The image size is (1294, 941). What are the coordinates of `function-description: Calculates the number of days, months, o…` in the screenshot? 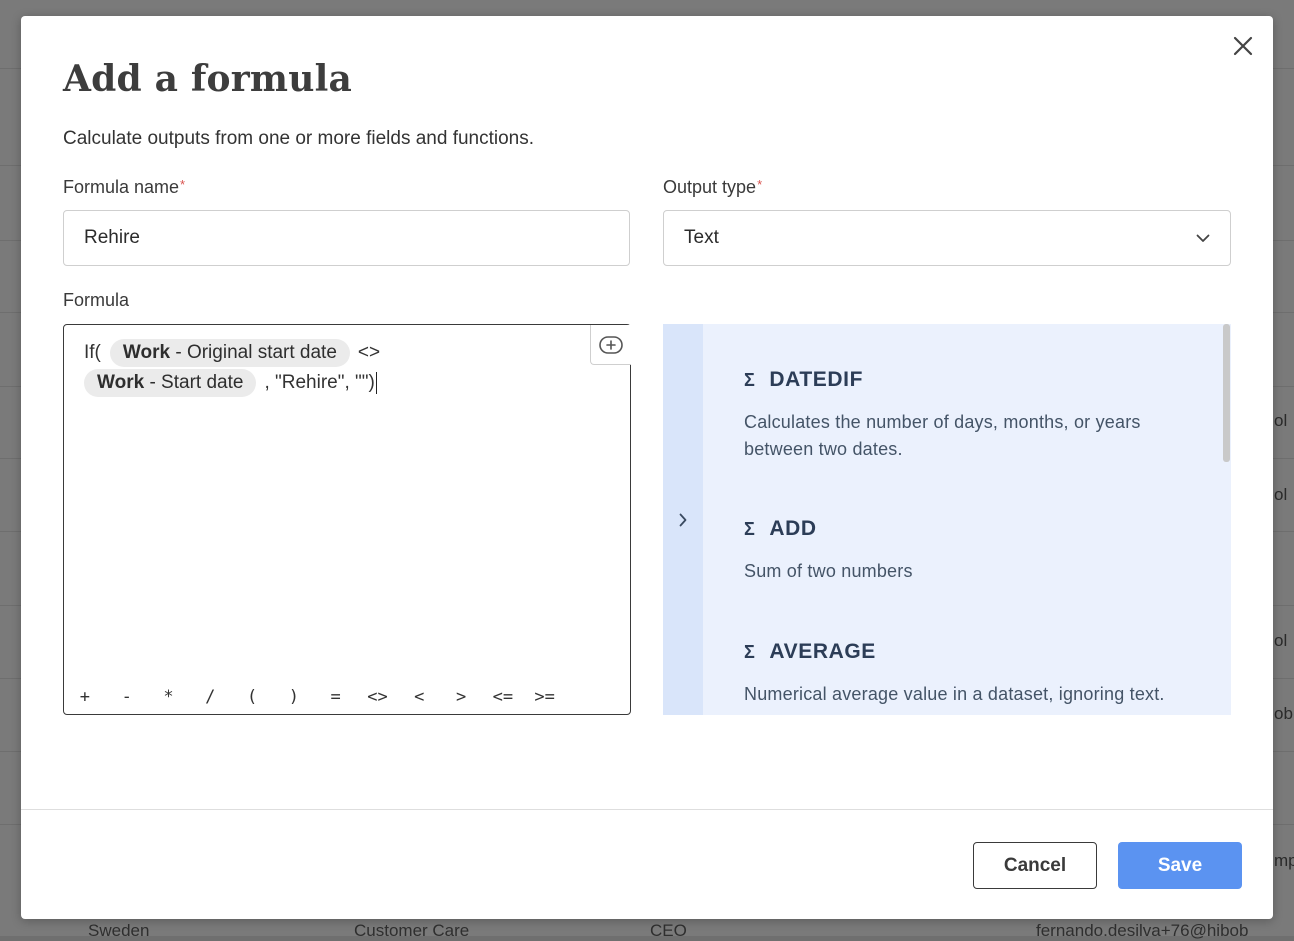 It's located at (942, 435).